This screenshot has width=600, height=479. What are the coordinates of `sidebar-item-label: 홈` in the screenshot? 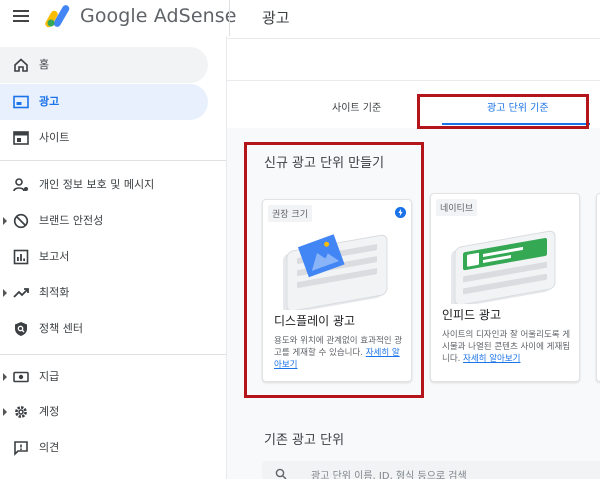 It's located at (44, 64).